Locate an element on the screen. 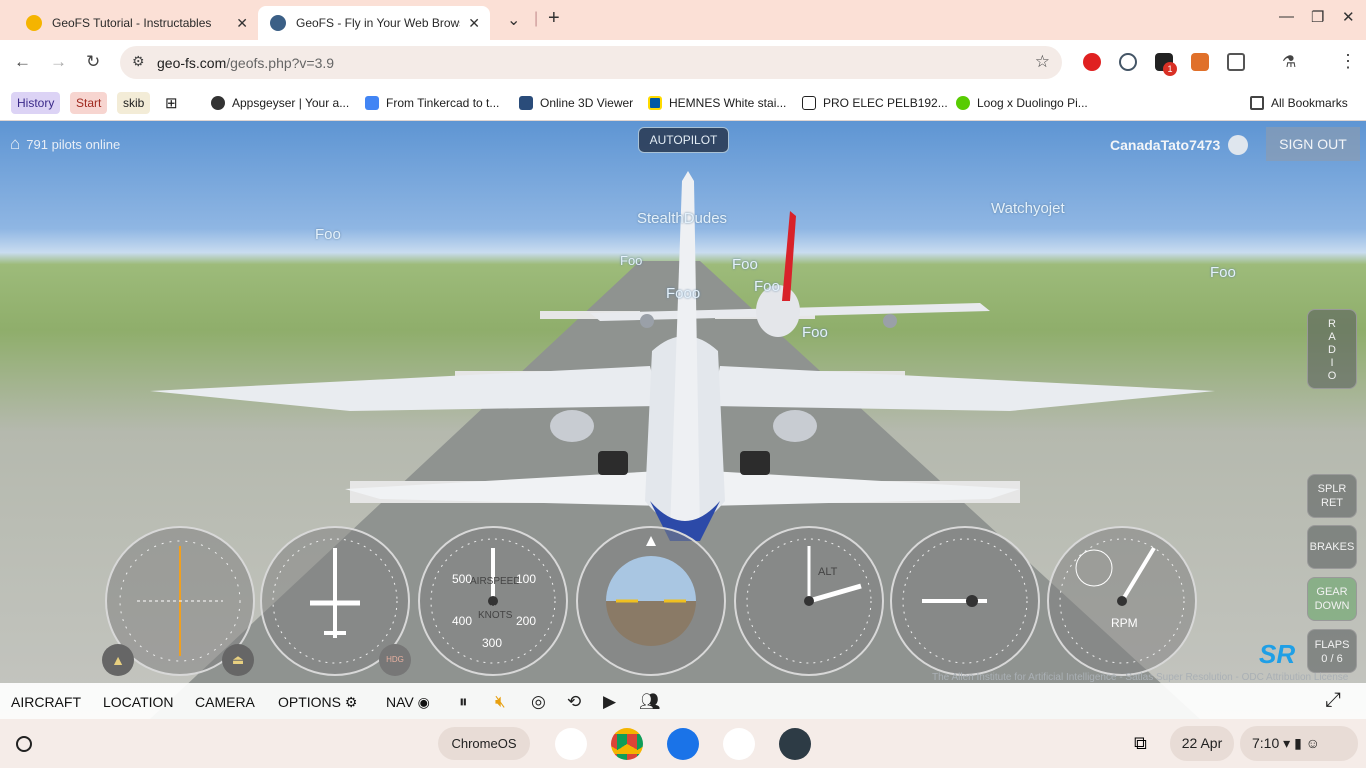  labs-flask-icon: ⚗ is located at coordinates (1289, 62).